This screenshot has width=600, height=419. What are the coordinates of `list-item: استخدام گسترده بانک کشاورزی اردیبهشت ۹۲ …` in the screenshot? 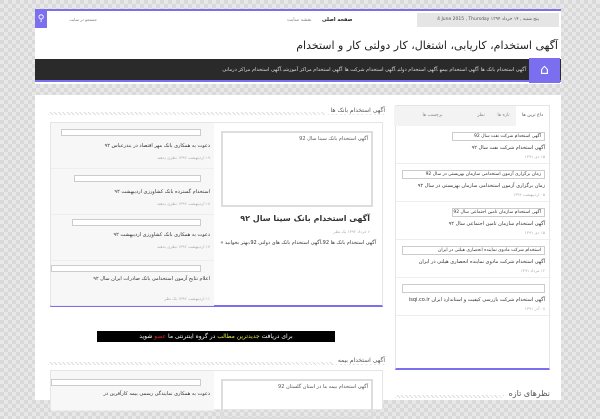 It's located at (132, 192).